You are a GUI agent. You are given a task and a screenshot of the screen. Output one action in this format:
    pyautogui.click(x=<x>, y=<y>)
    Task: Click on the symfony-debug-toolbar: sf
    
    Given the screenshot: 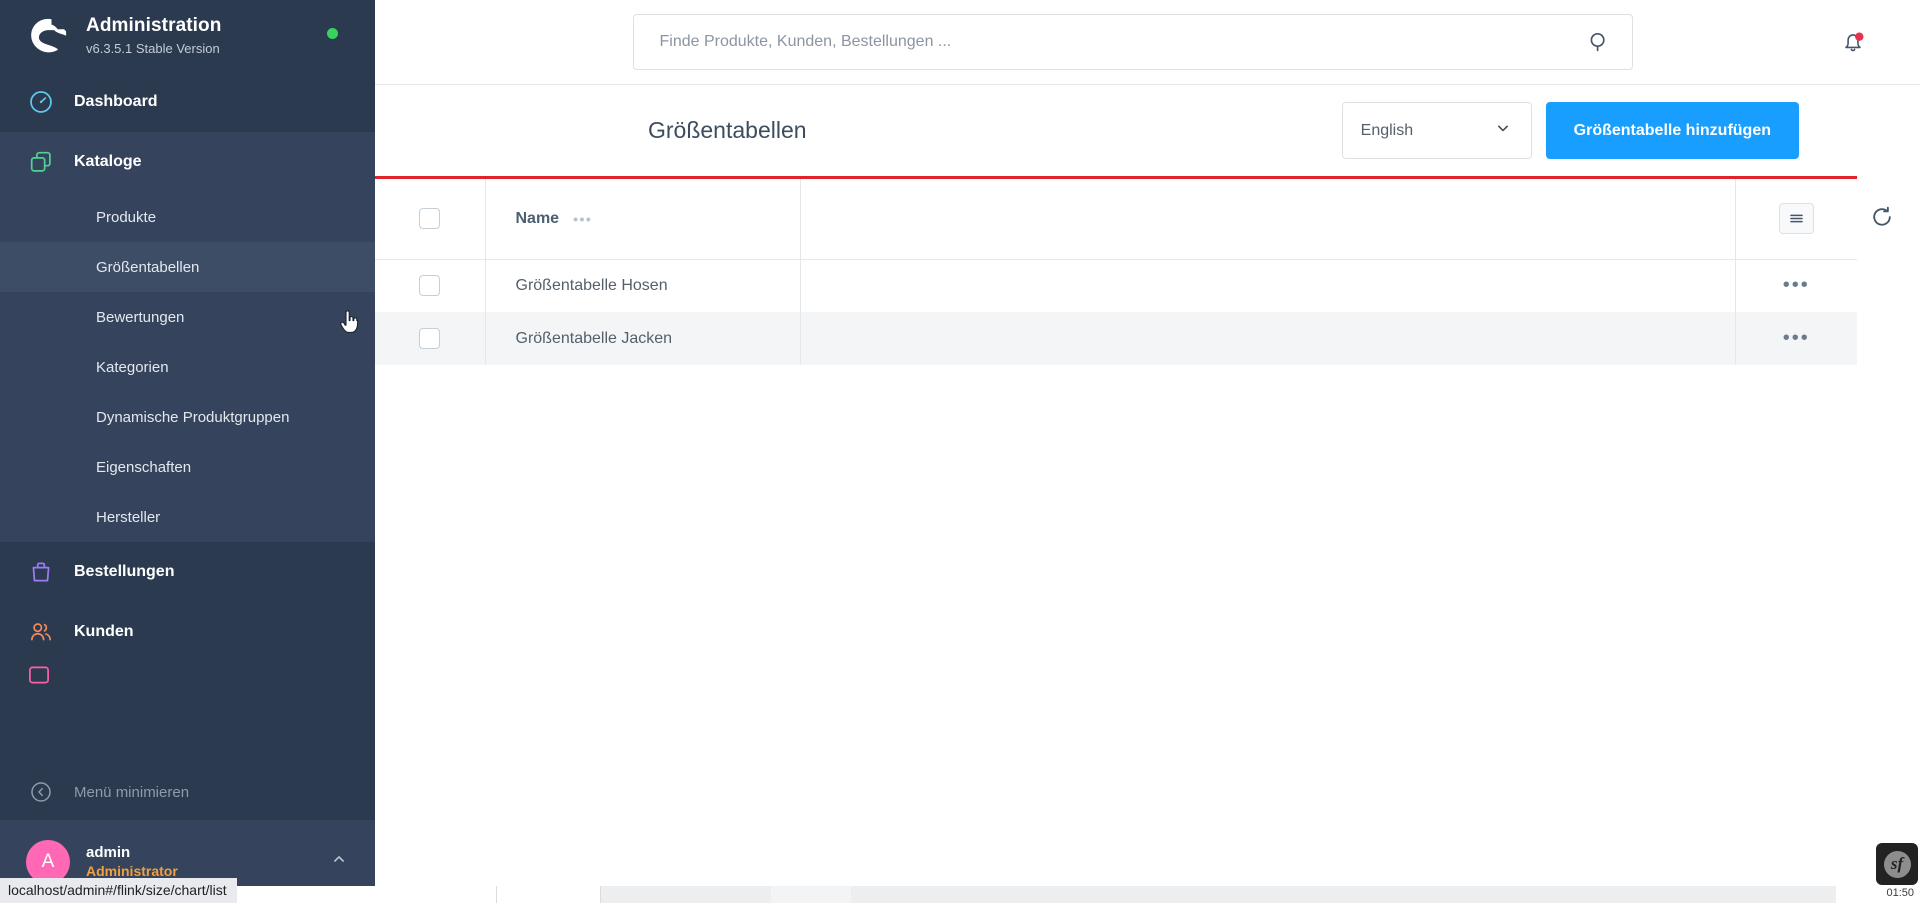 What is the action you would take?
    pyautogui.click(x=1897, y=864)
    